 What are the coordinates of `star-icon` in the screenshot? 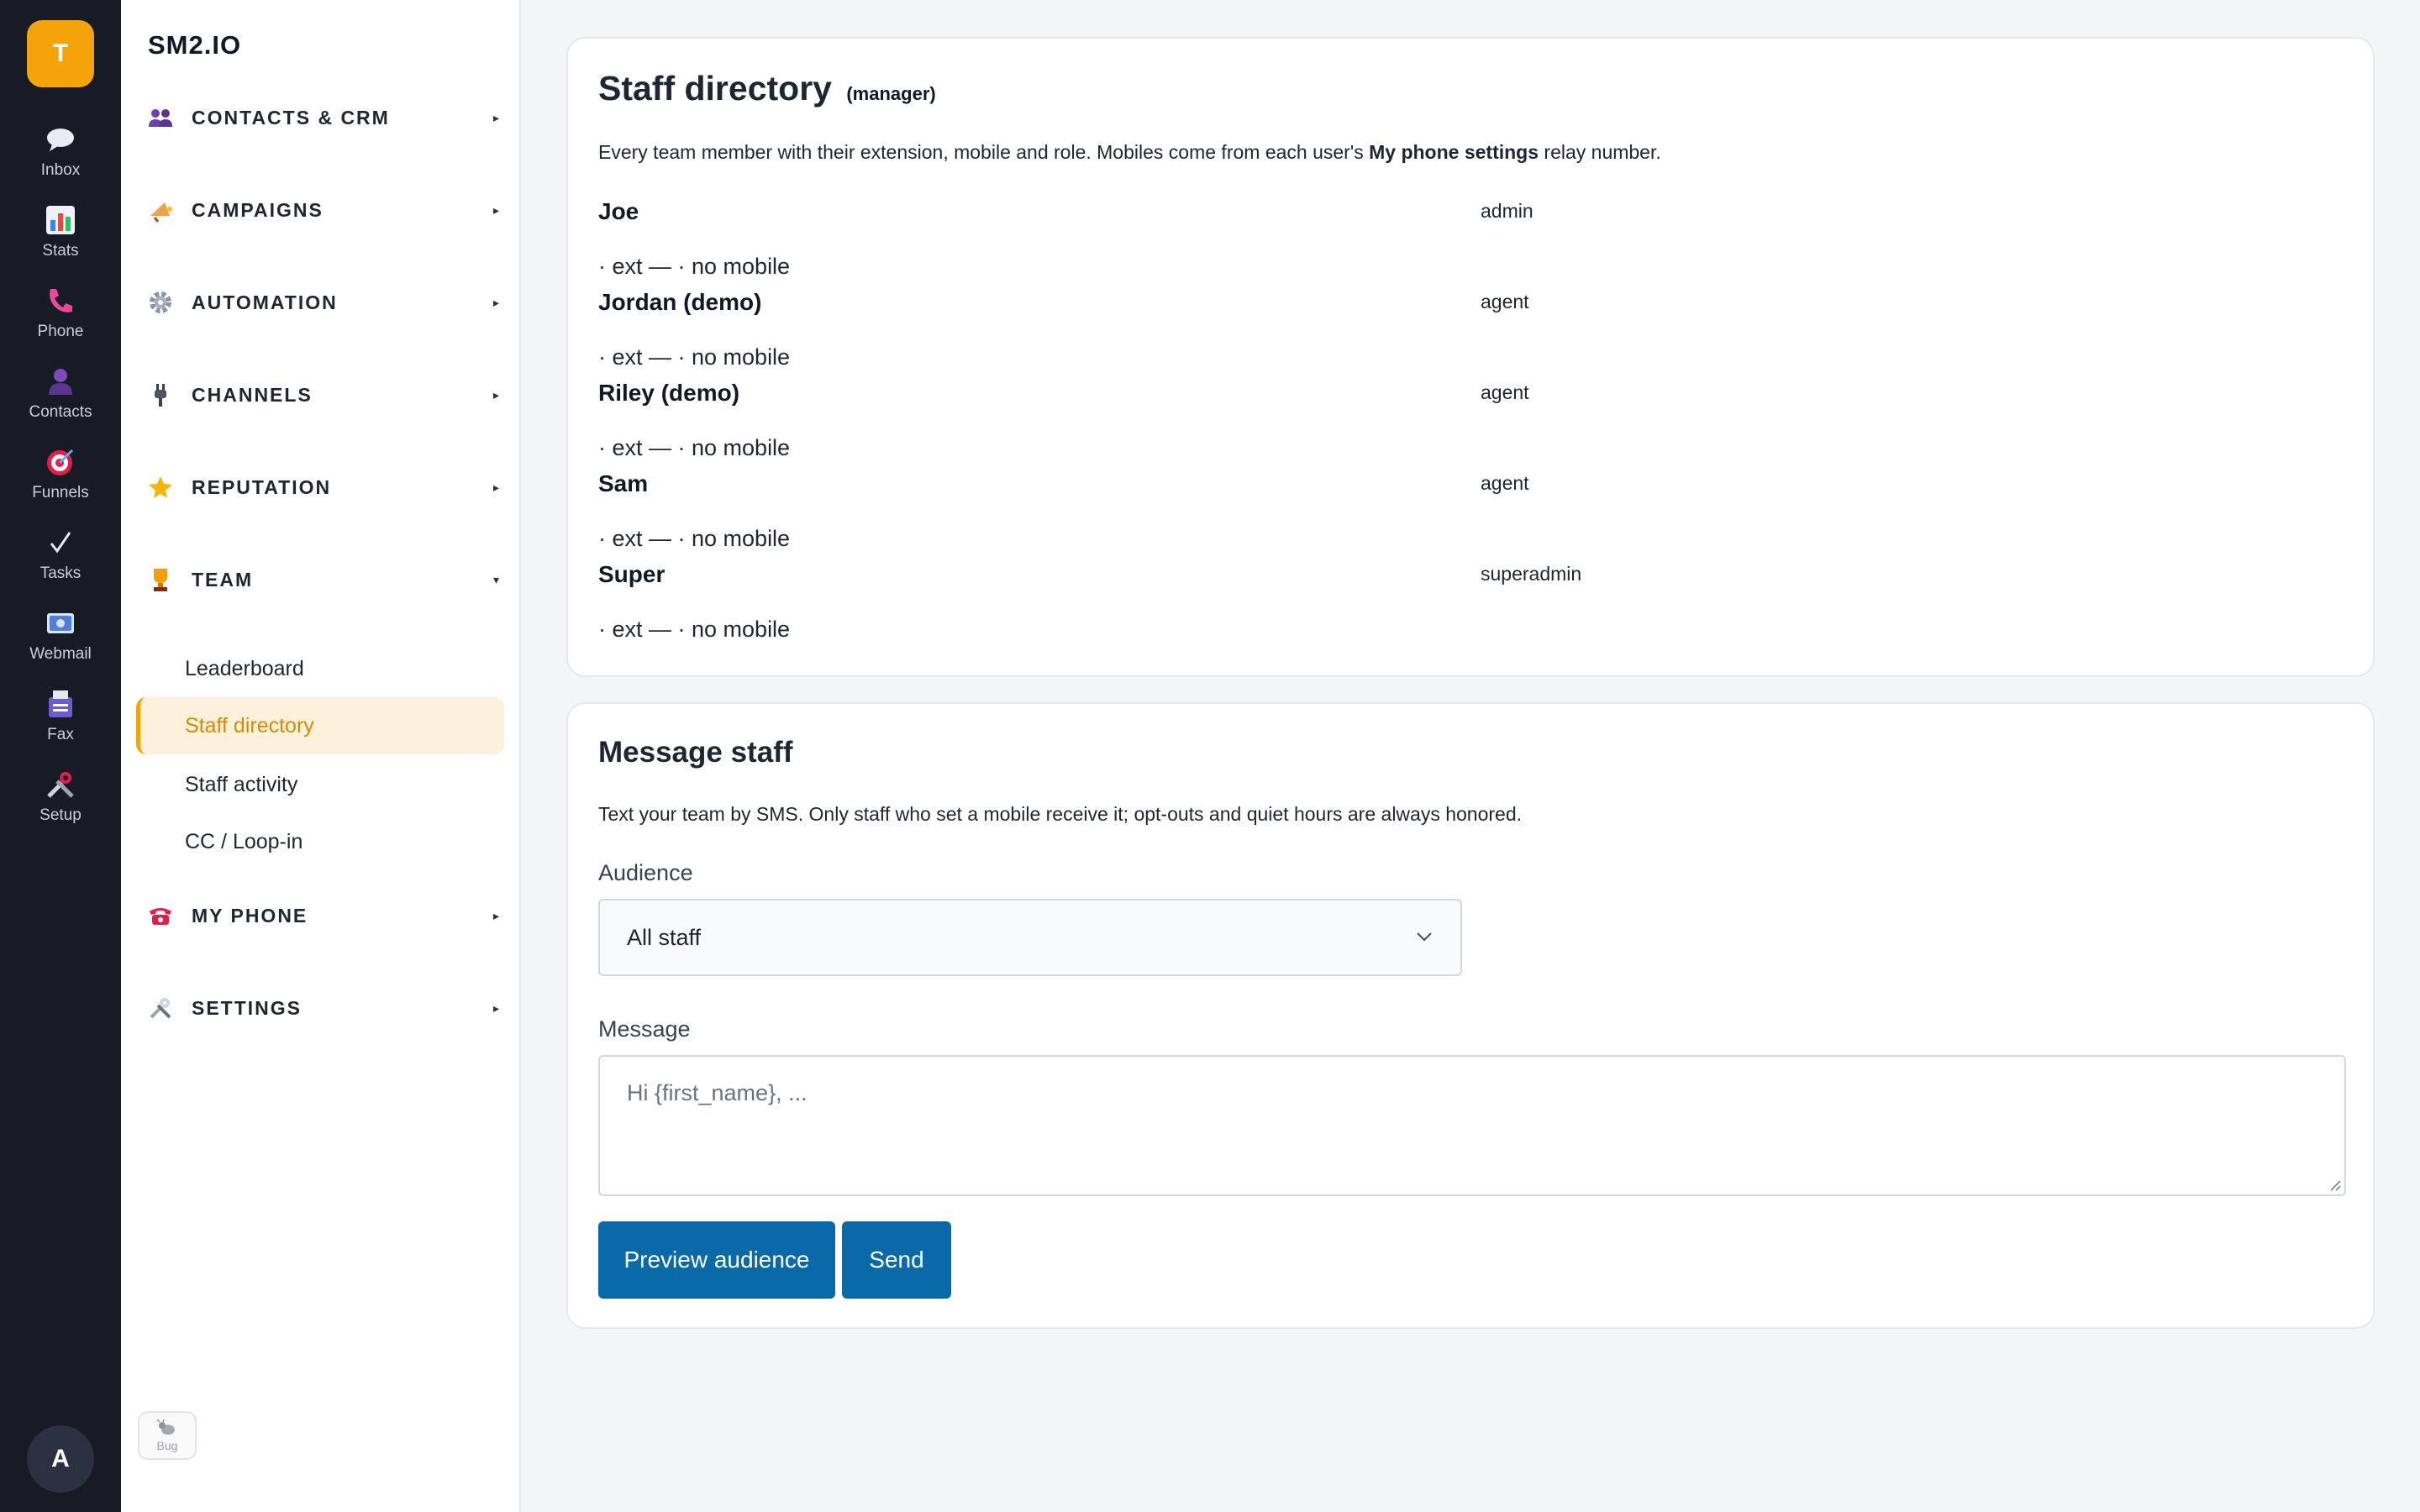 It's located at (161, 487).